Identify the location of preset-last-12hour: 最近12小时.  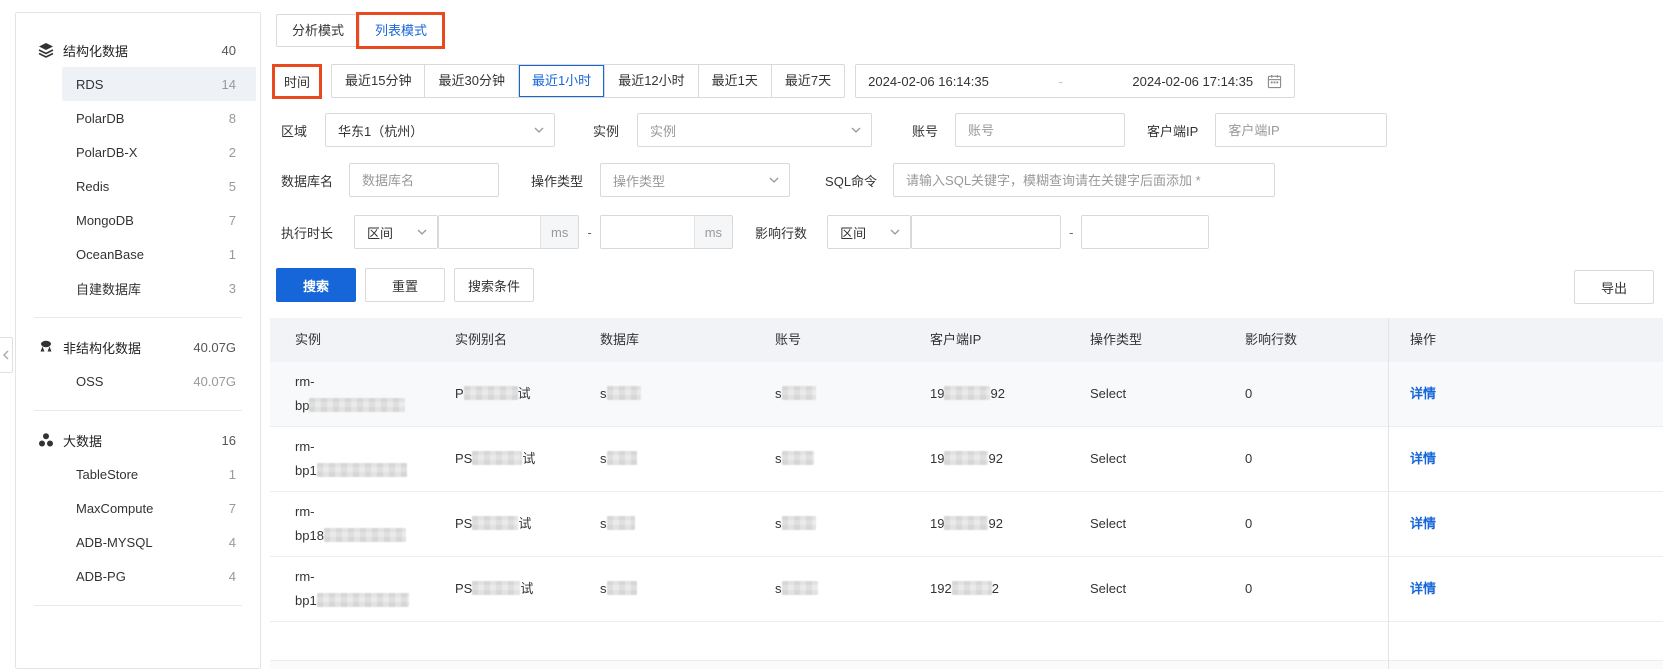
(650, 81).